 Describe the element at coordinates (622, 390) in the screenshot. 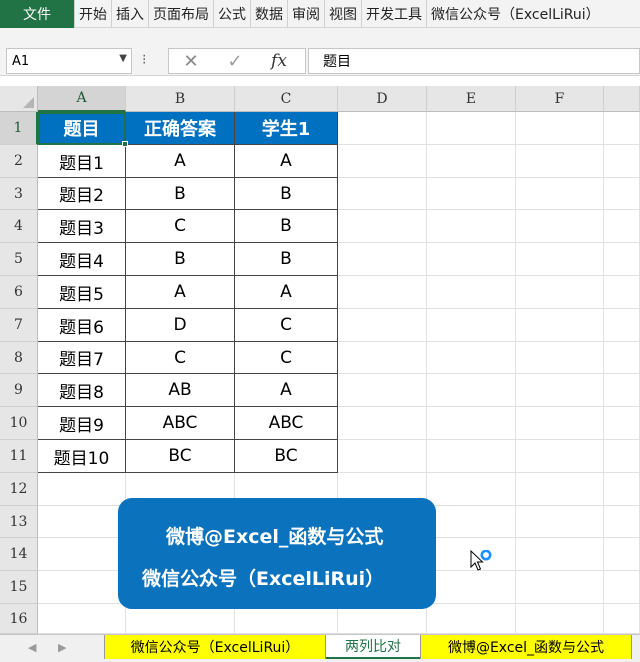

I see `cell-g9` at that location.